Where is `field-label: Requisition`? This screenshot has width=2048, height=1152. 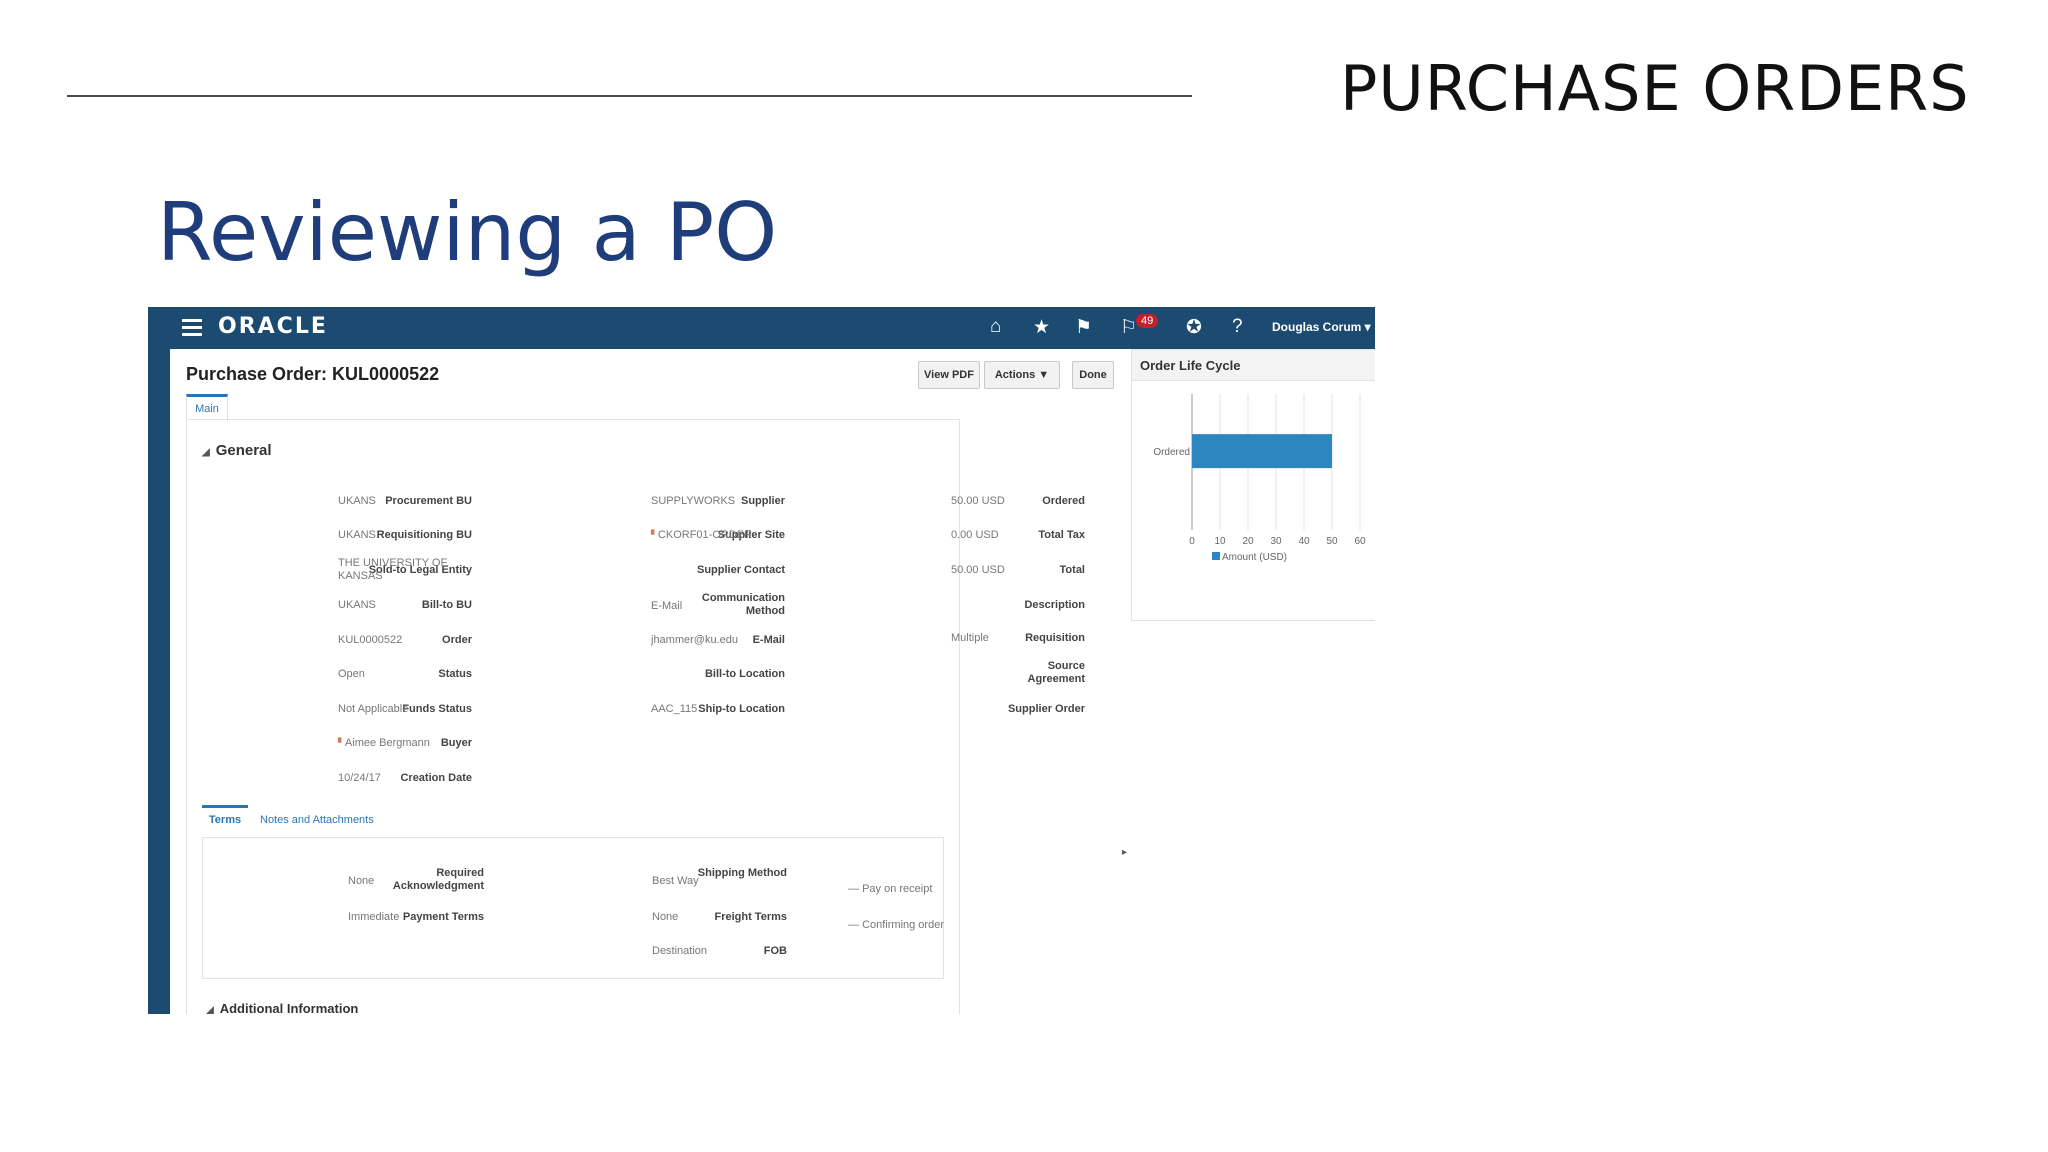 field-label: Requisition is located at coordinates (1055, 638).